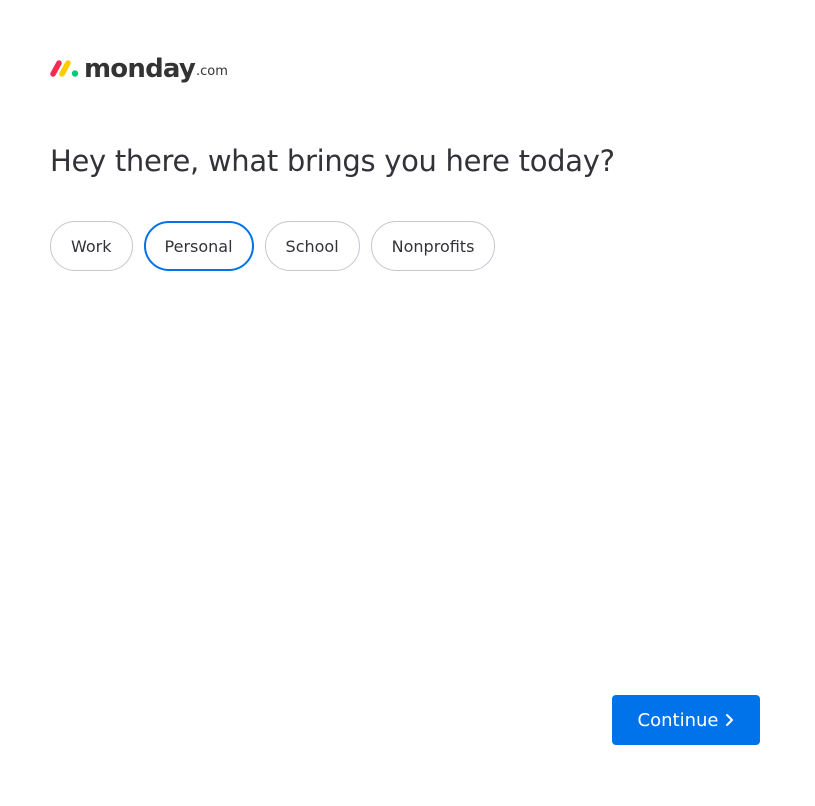 The image size is (815, 806). What do you see at coordinates (730, 720) in the screenshot?
I see `chevron-right-icon` at bounding box center [730, 720].